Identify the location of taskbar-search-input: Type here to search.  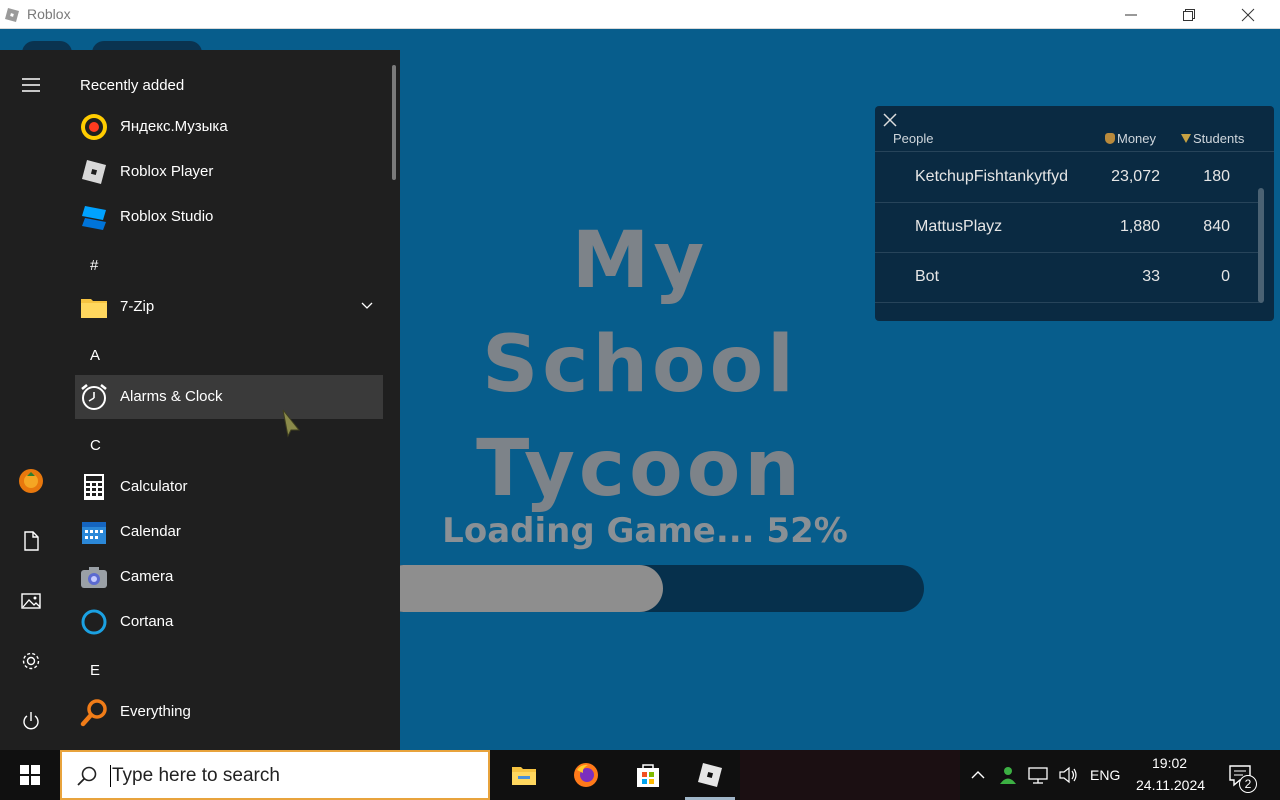
(275, 775).